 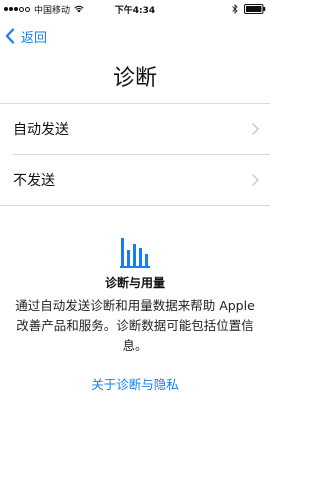 I want to click on info-heading: 诊断与用量, so click(x=134, y=283).